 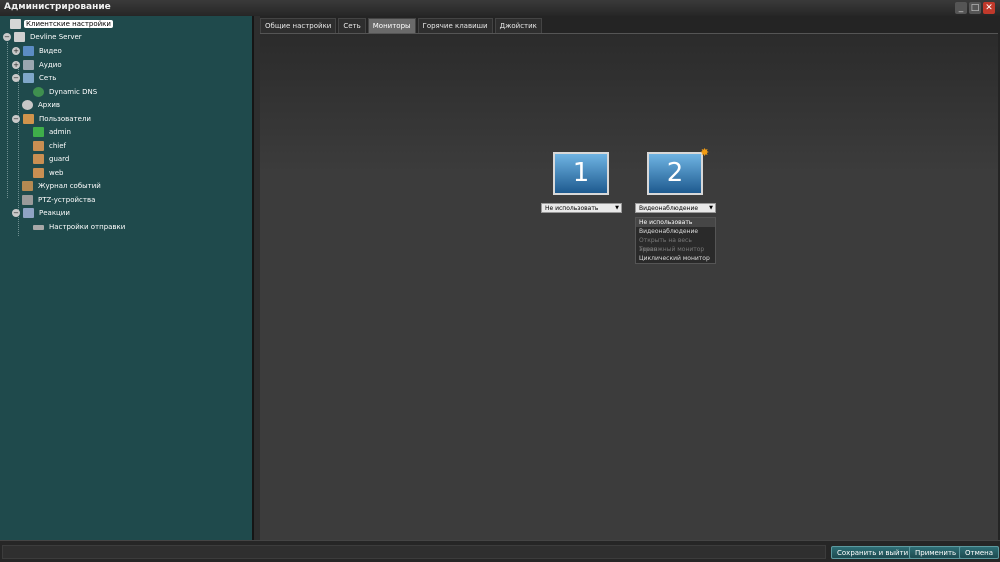 I want to click on tree-item-label: Видео, so click(x=50, y=51).